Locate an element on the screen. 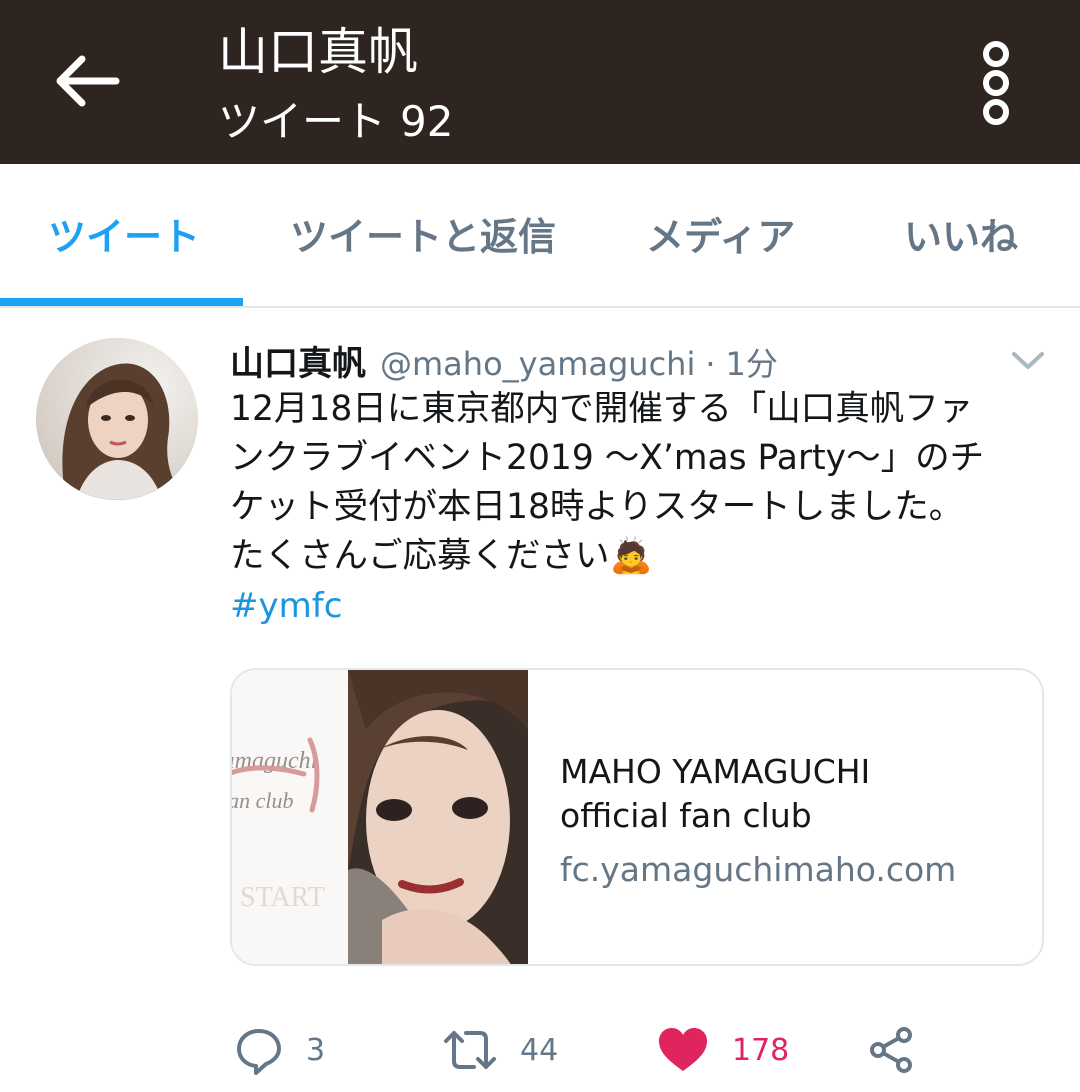 The image size is (1080, 1092). retweet-button: 44 is located at coordinates (500, 1050).